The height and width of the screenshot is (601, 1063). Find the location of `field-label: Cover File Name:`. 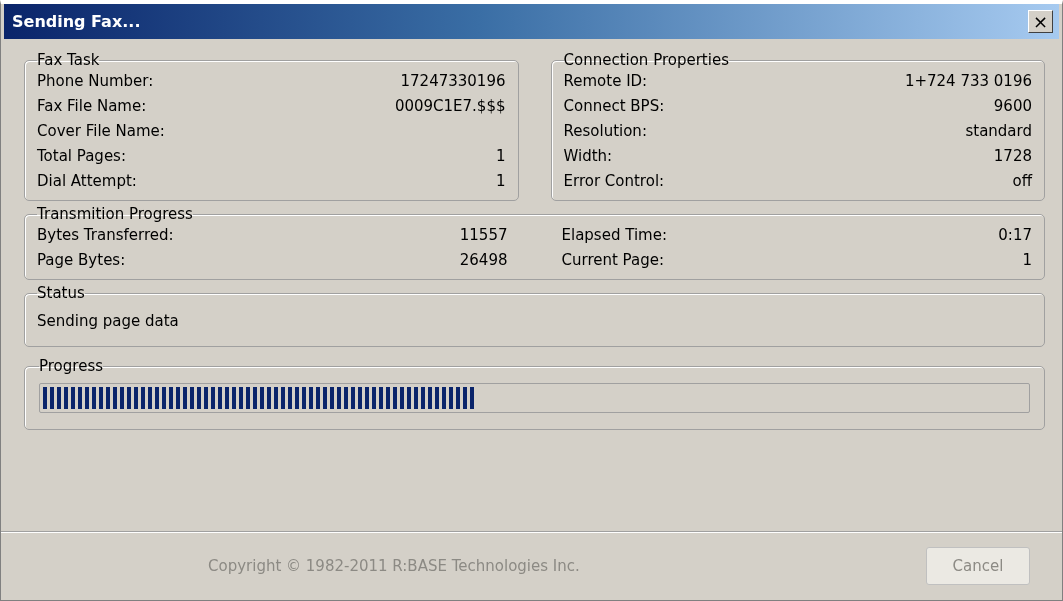

field-label: Cover File Name: is located at coordinates (101, 131).